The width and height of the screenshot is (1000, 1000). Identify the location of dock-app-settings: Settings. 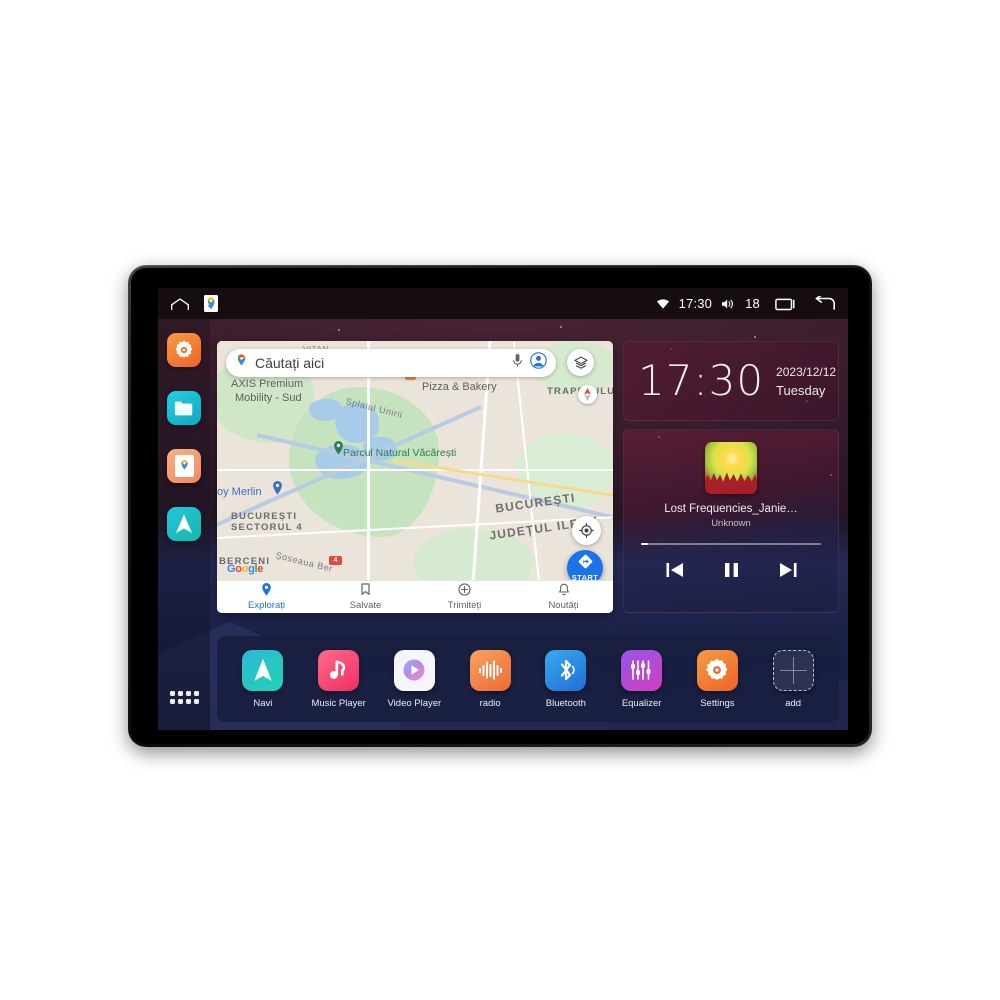
(717, 679).